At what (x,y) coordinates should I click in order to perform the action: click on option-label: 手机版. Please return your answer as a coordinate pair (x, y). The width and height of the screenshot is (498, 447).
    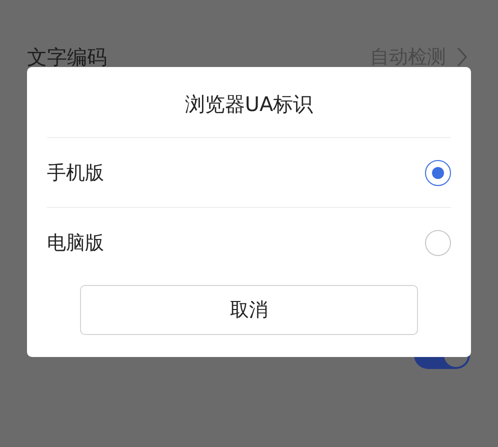
    Looking at the image, I should click on (75, 173).